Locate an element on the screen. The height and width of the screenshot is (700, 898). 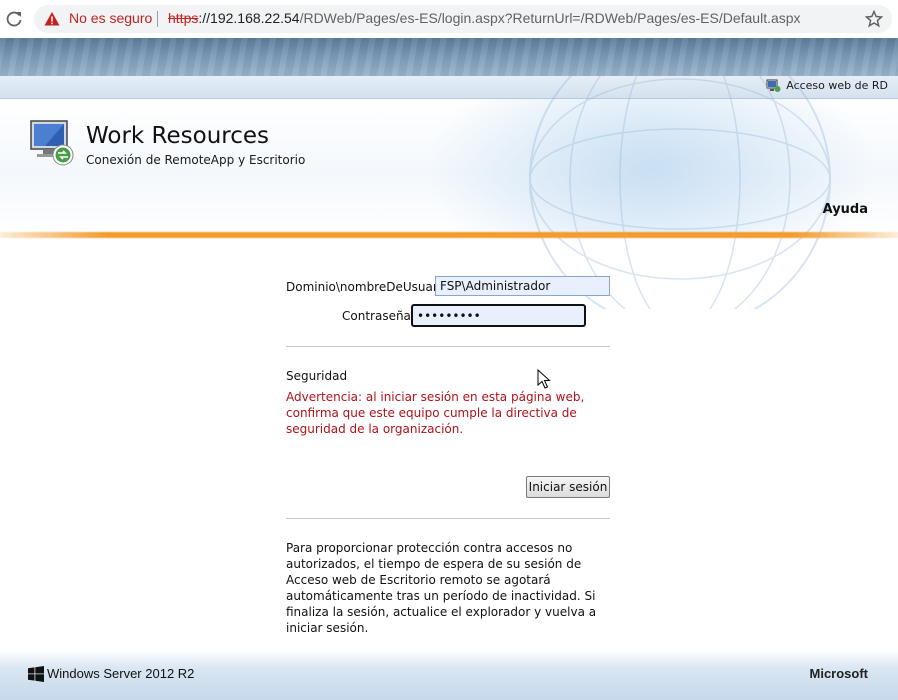
page-title: Work Resources is located at coordinates (178, 136).